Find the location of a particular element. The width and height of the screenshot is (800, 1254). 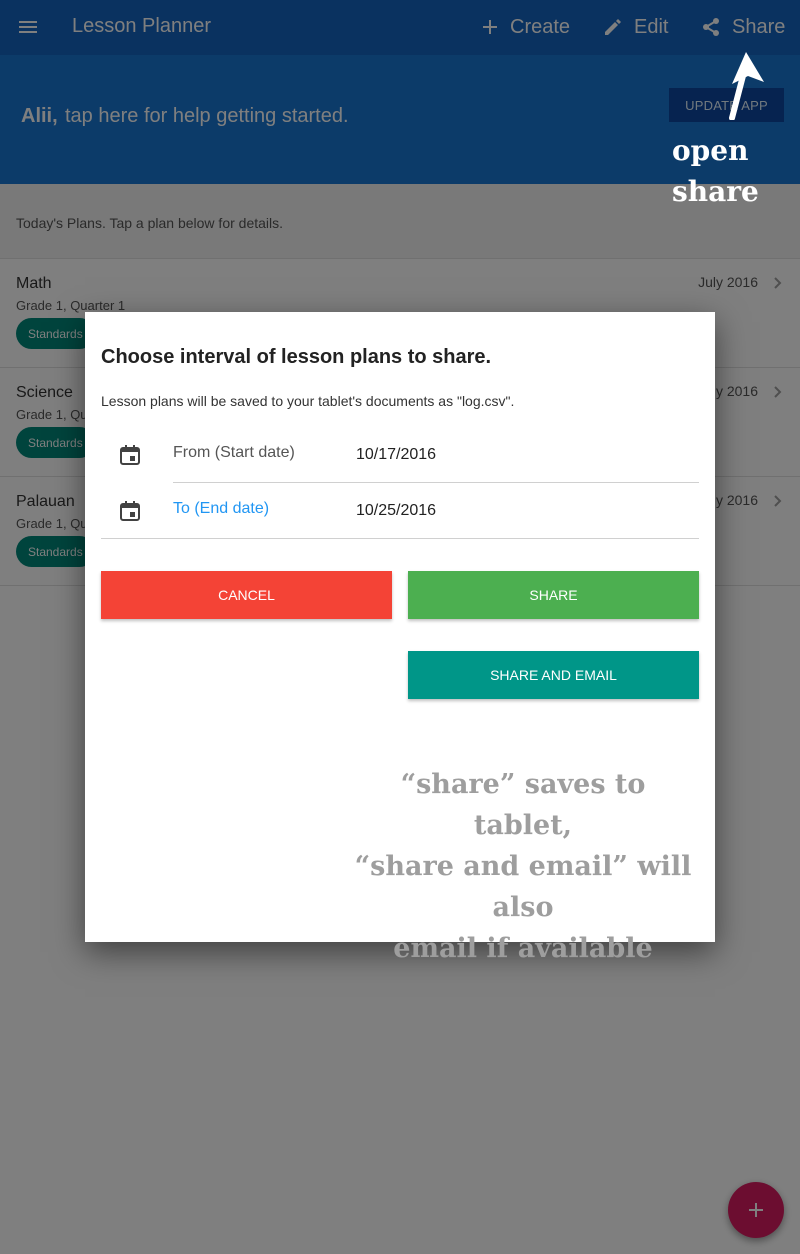

arrow-up-icon is located at coordinates (746, 86).